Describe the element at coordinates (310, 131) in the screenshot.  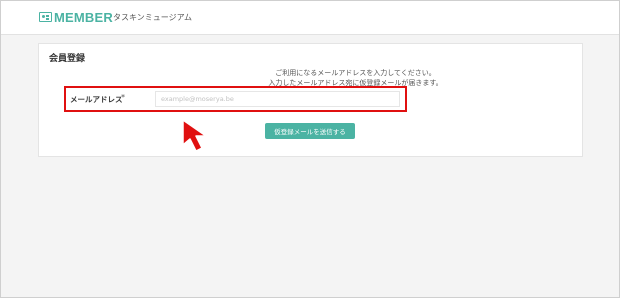
I see `send-provisional-email-button: 仮登録メールを送信する` at that location.